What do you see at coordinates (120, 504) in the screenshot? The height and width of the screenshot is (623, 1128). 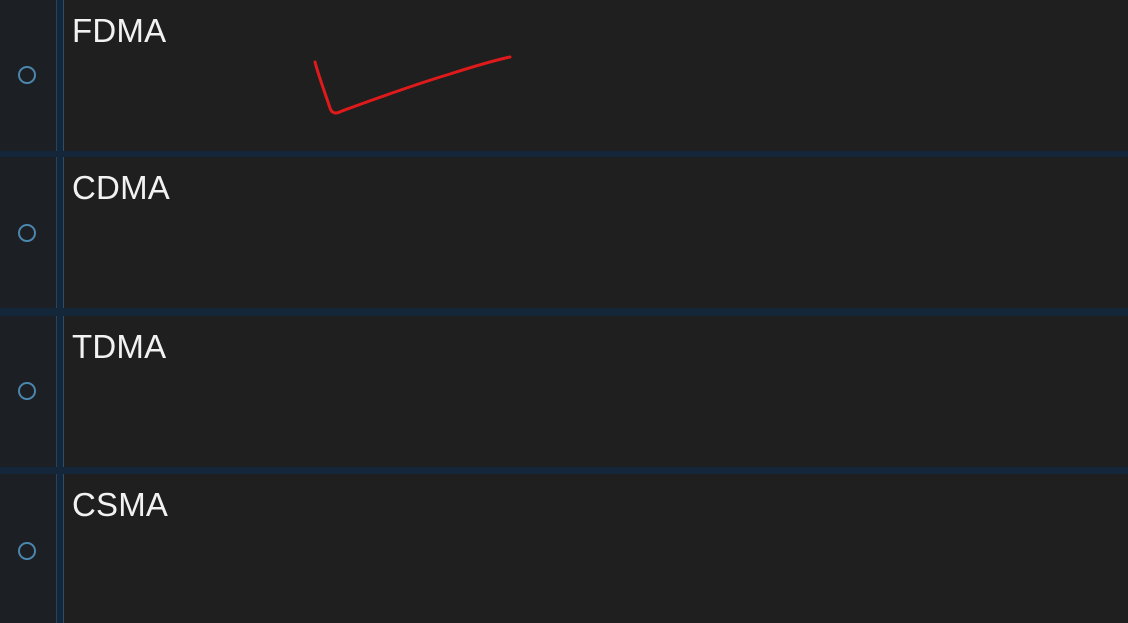 I see `option-label: CSMA` at bounding box center [120, 504].